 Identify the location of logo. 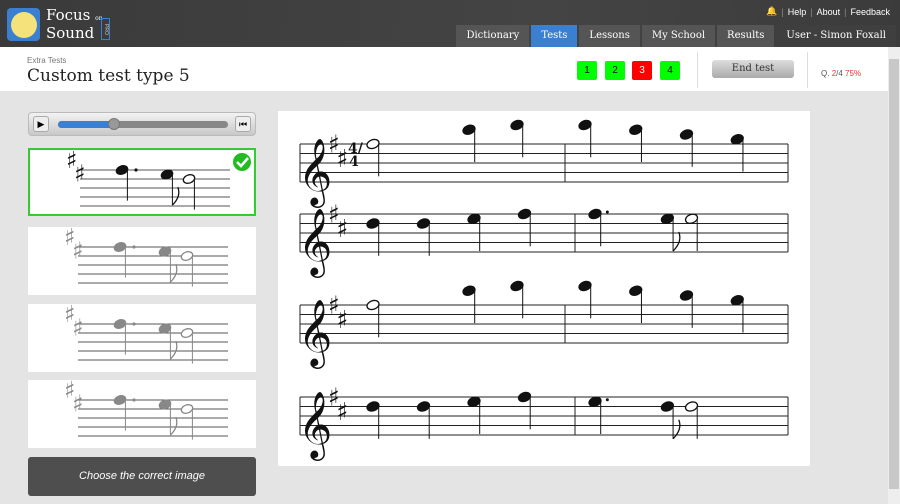
(23, 24).